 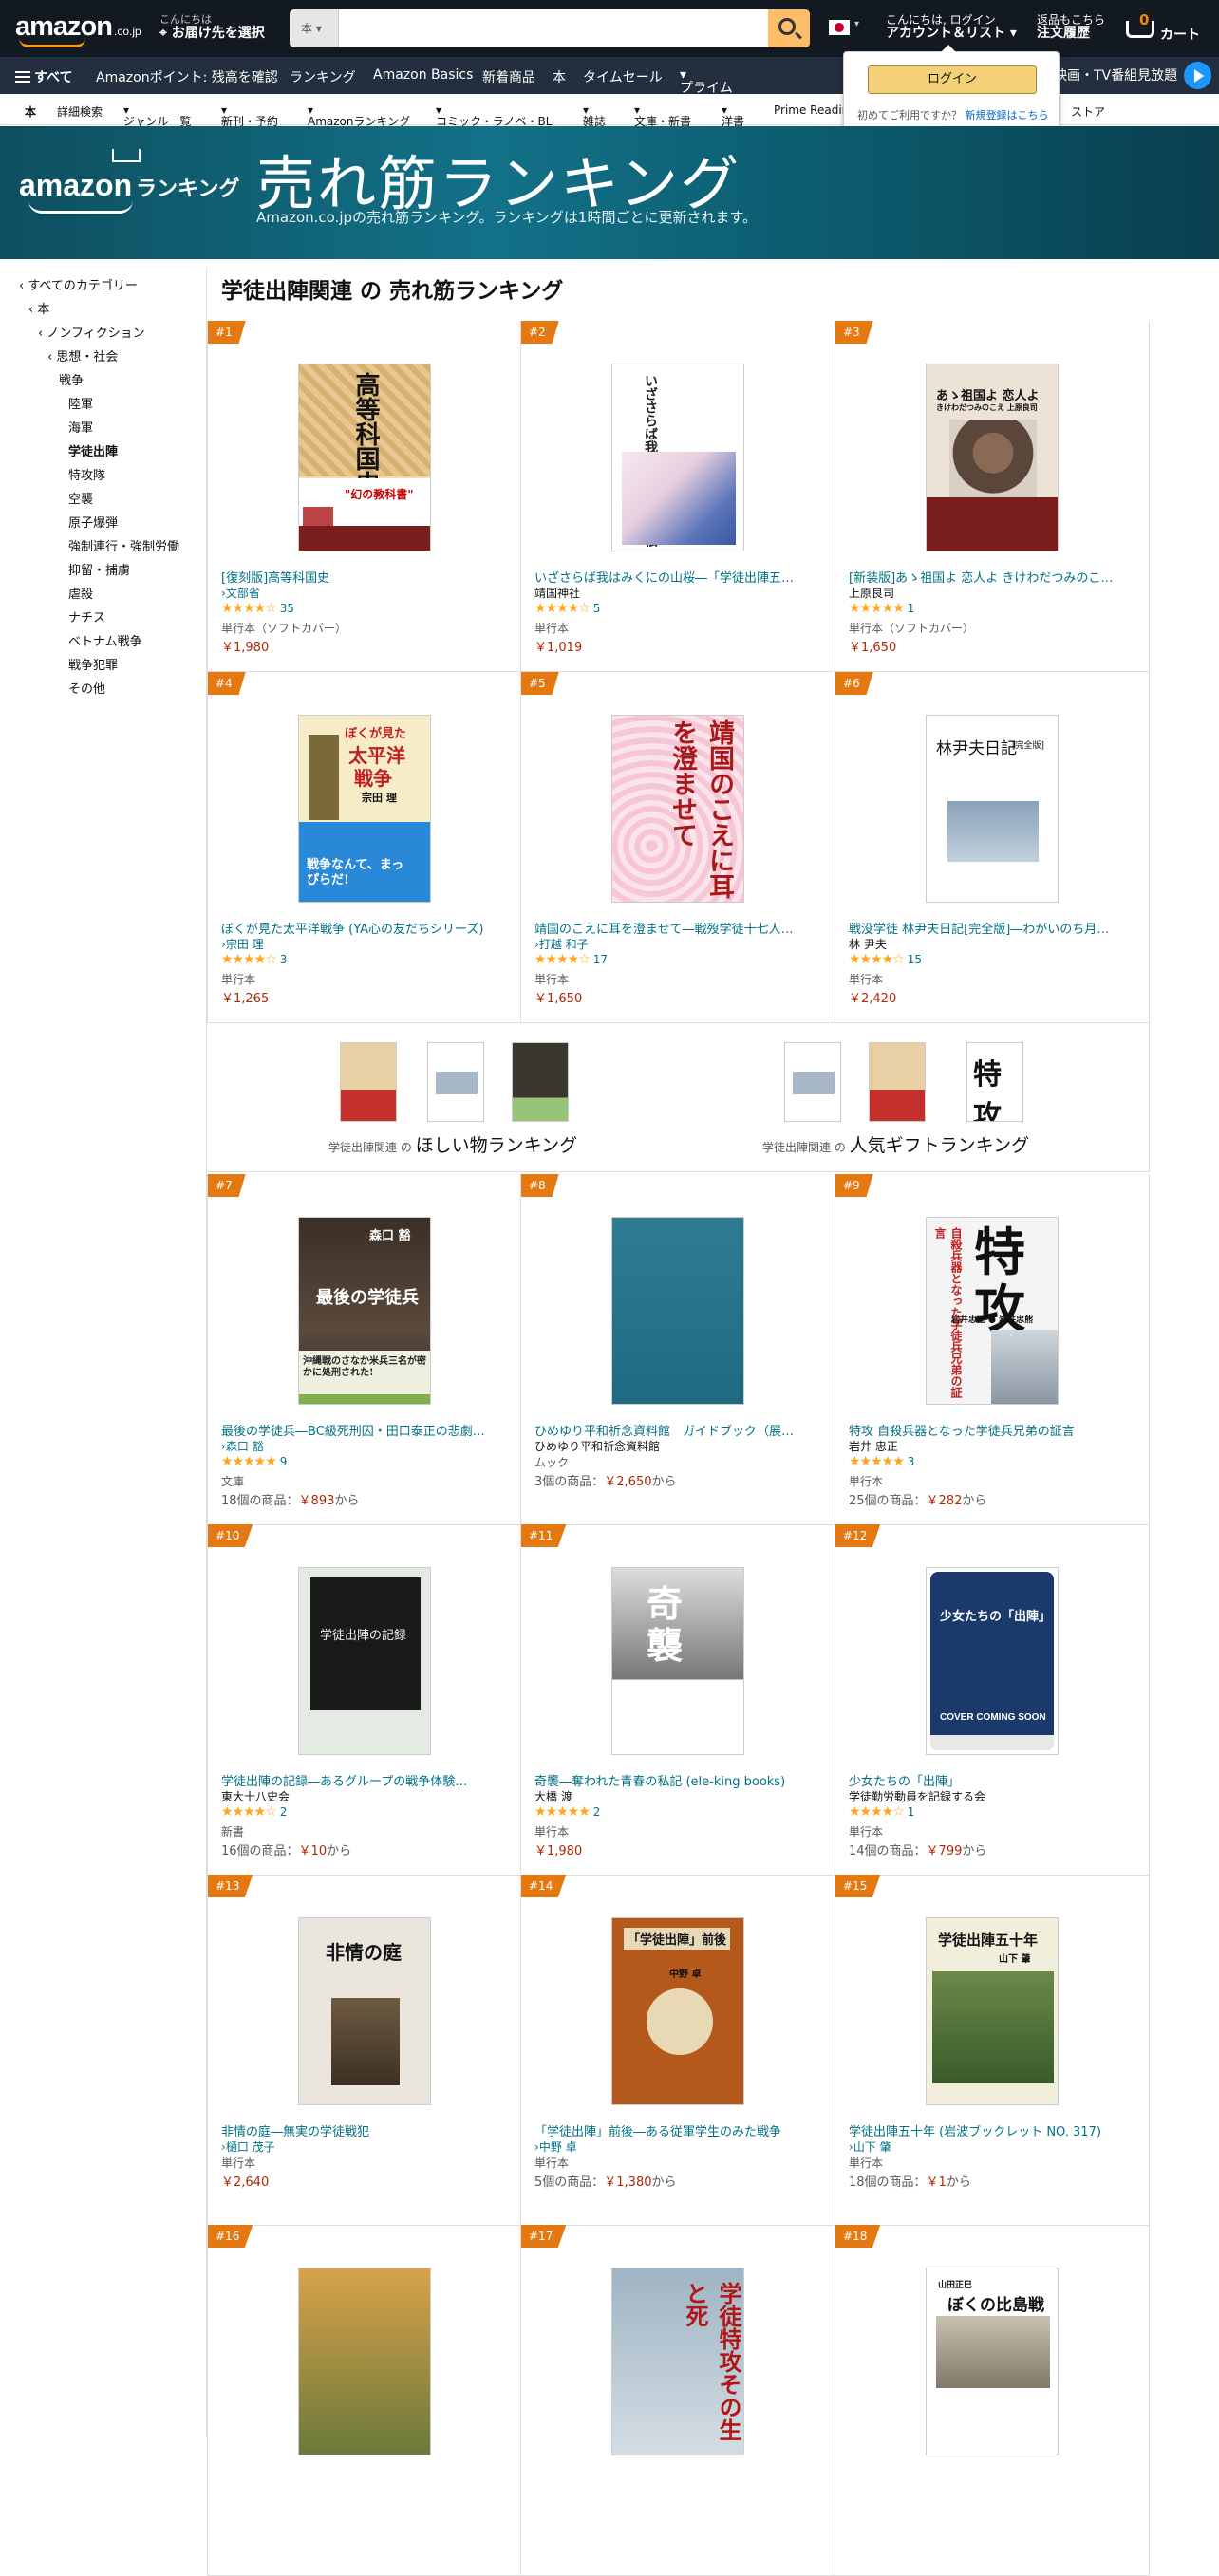 What do you see at coordinates (571, 960) in the screenshot?
I see `star-rating: ★★★★☆ 17` at bounding box center [571, 960].